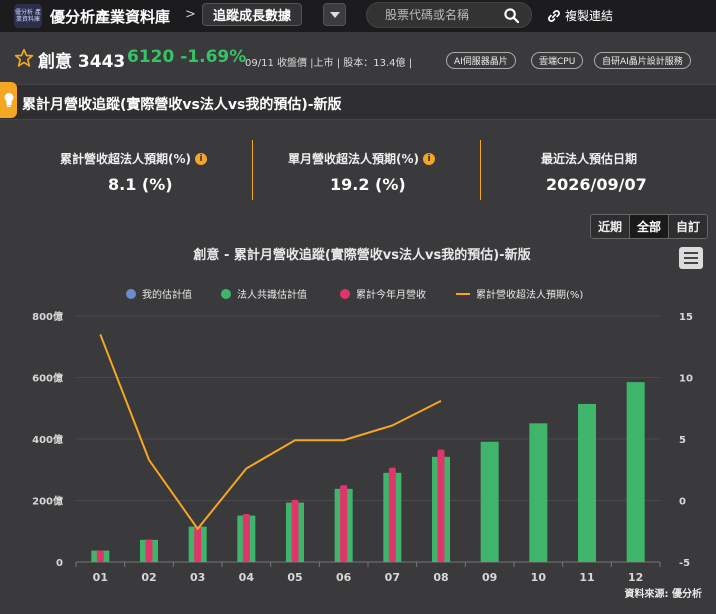 Image resolution: width=716 pixels, height=614 pixels. What do you see at coordinates (682, 502) in the screenshot?
I see `y-right-tick-label: 0` at bounding box center [682, 502].